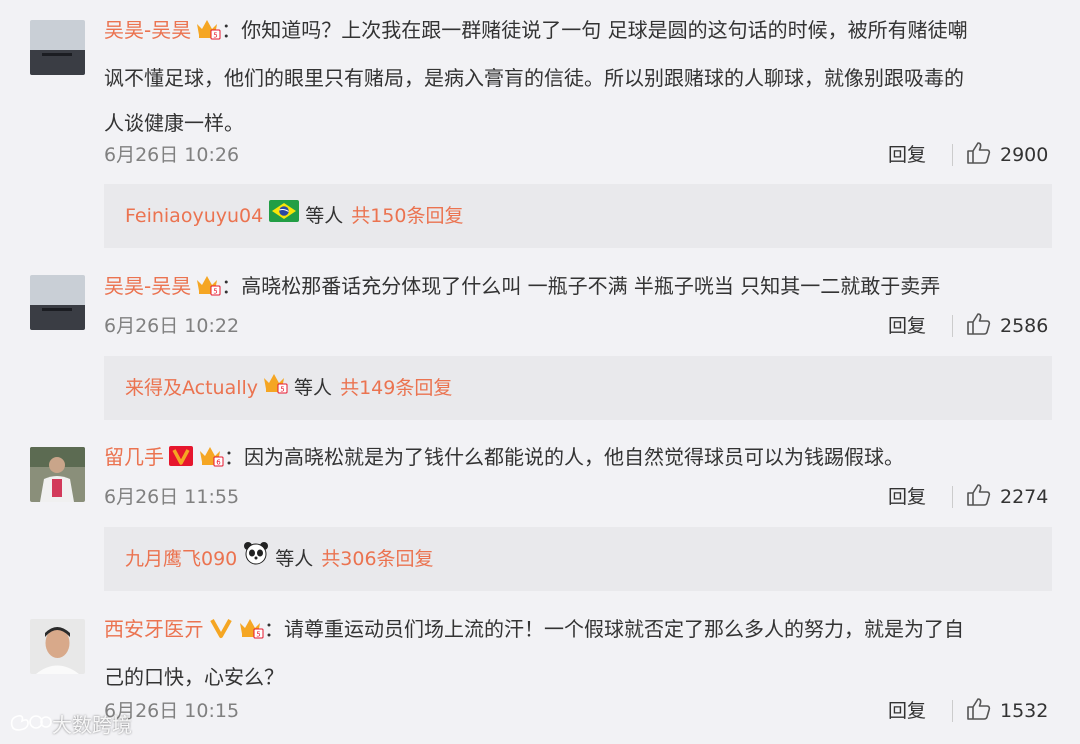 This screenshot has width=1080, height=744. Describe the element at coordinates (256, 559) in the screenshot. I see `panda-icon` at that location.